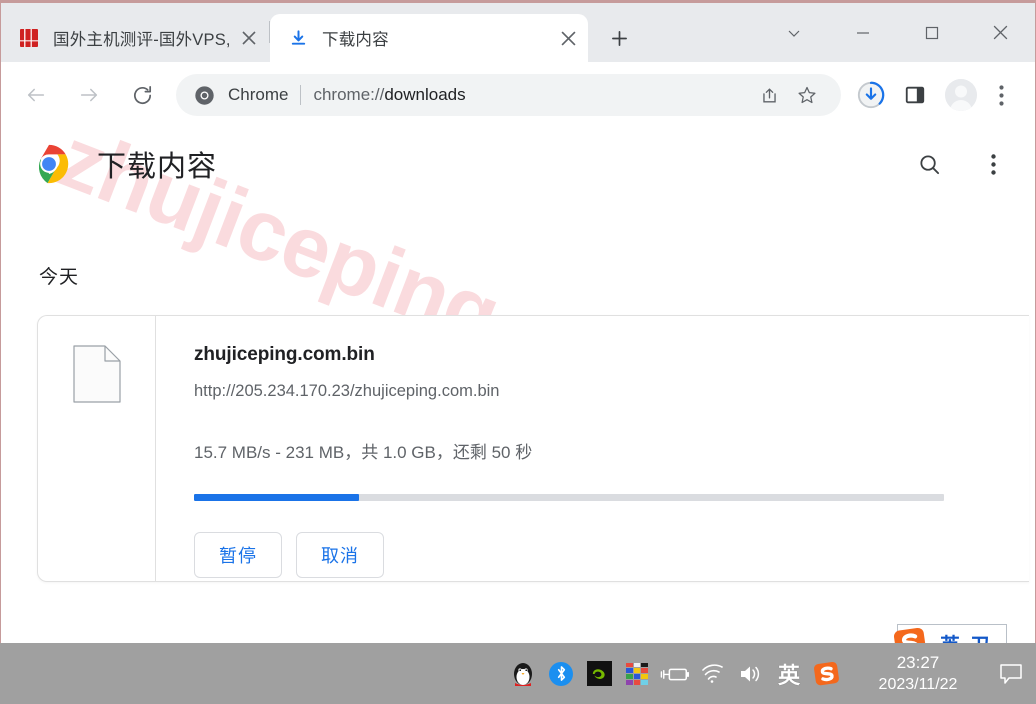  What do you see at coordinates (518, 164) in the screenshot?
I see `page-header: 下载内容` at bounding box center [518, 164].